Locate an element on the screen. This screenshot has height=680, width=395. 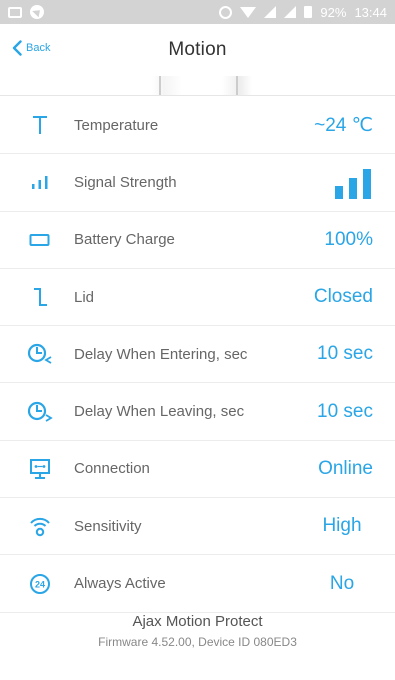
page-title: Motion is located at coordinates (197, 49).